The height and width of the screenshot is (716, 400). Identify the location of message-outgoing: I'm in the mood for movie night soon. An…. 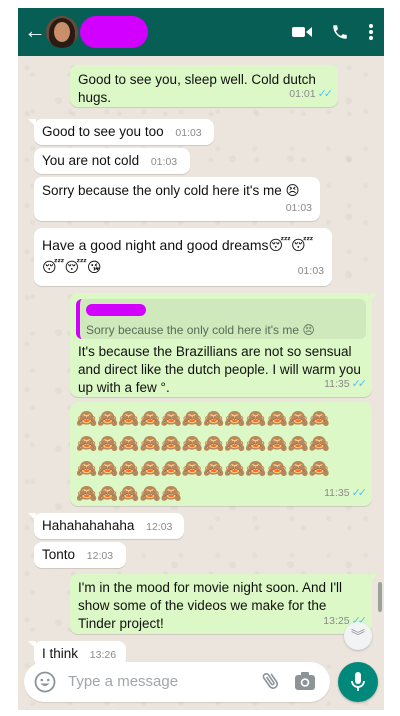
(224, 604).